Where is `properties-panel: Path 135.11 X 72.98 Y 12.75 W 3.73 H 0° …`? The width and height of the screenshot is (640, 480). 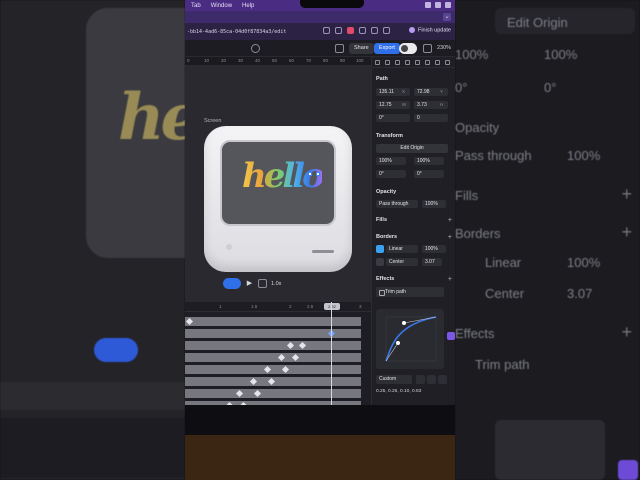 properties-panel: Path 135.11 X 72.98 Y 12.75 W 3.73 H 0° … is located at coordinates (413, 231).